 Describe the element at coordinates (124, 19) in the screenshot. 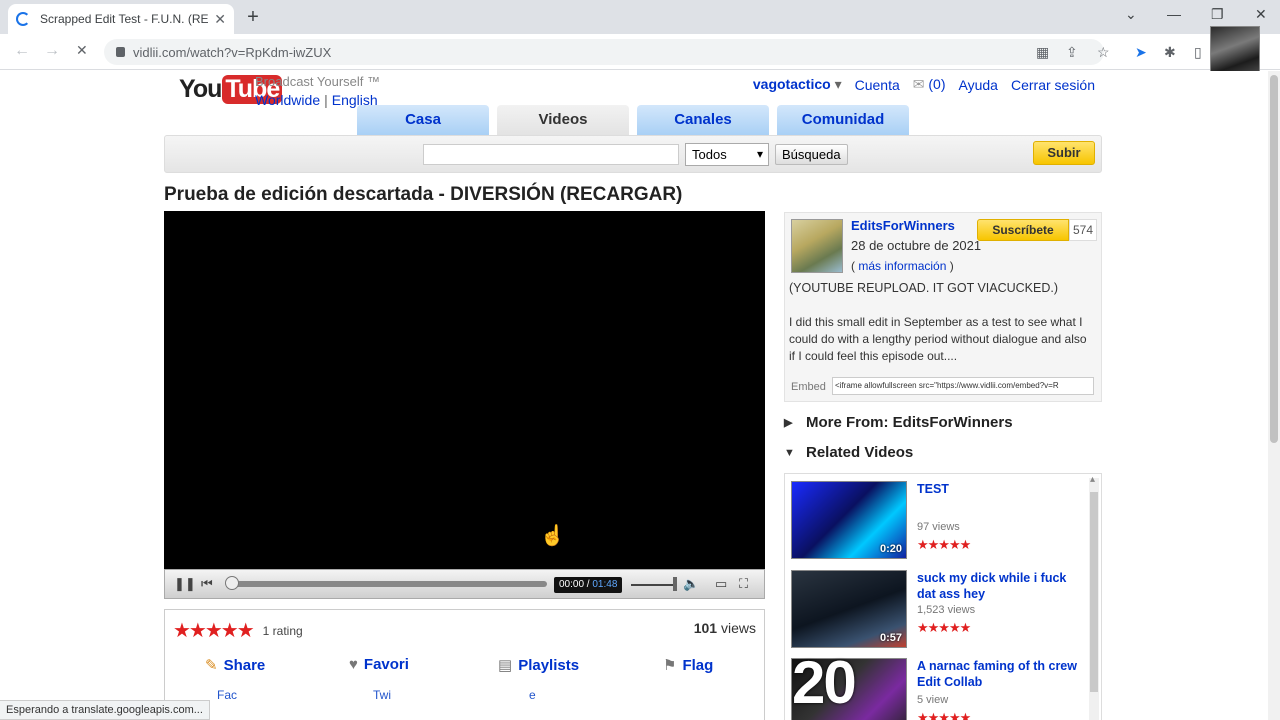

I see `tab-title: Scrapped Edit Test - F.U.N. (REL` at that location.